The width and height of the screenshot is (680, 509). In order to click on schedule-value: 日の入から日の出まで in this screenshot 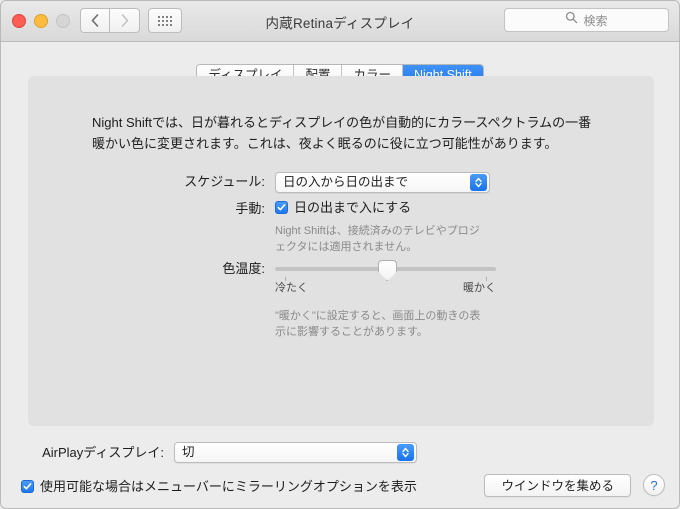, I will do `click(346, 182)`.